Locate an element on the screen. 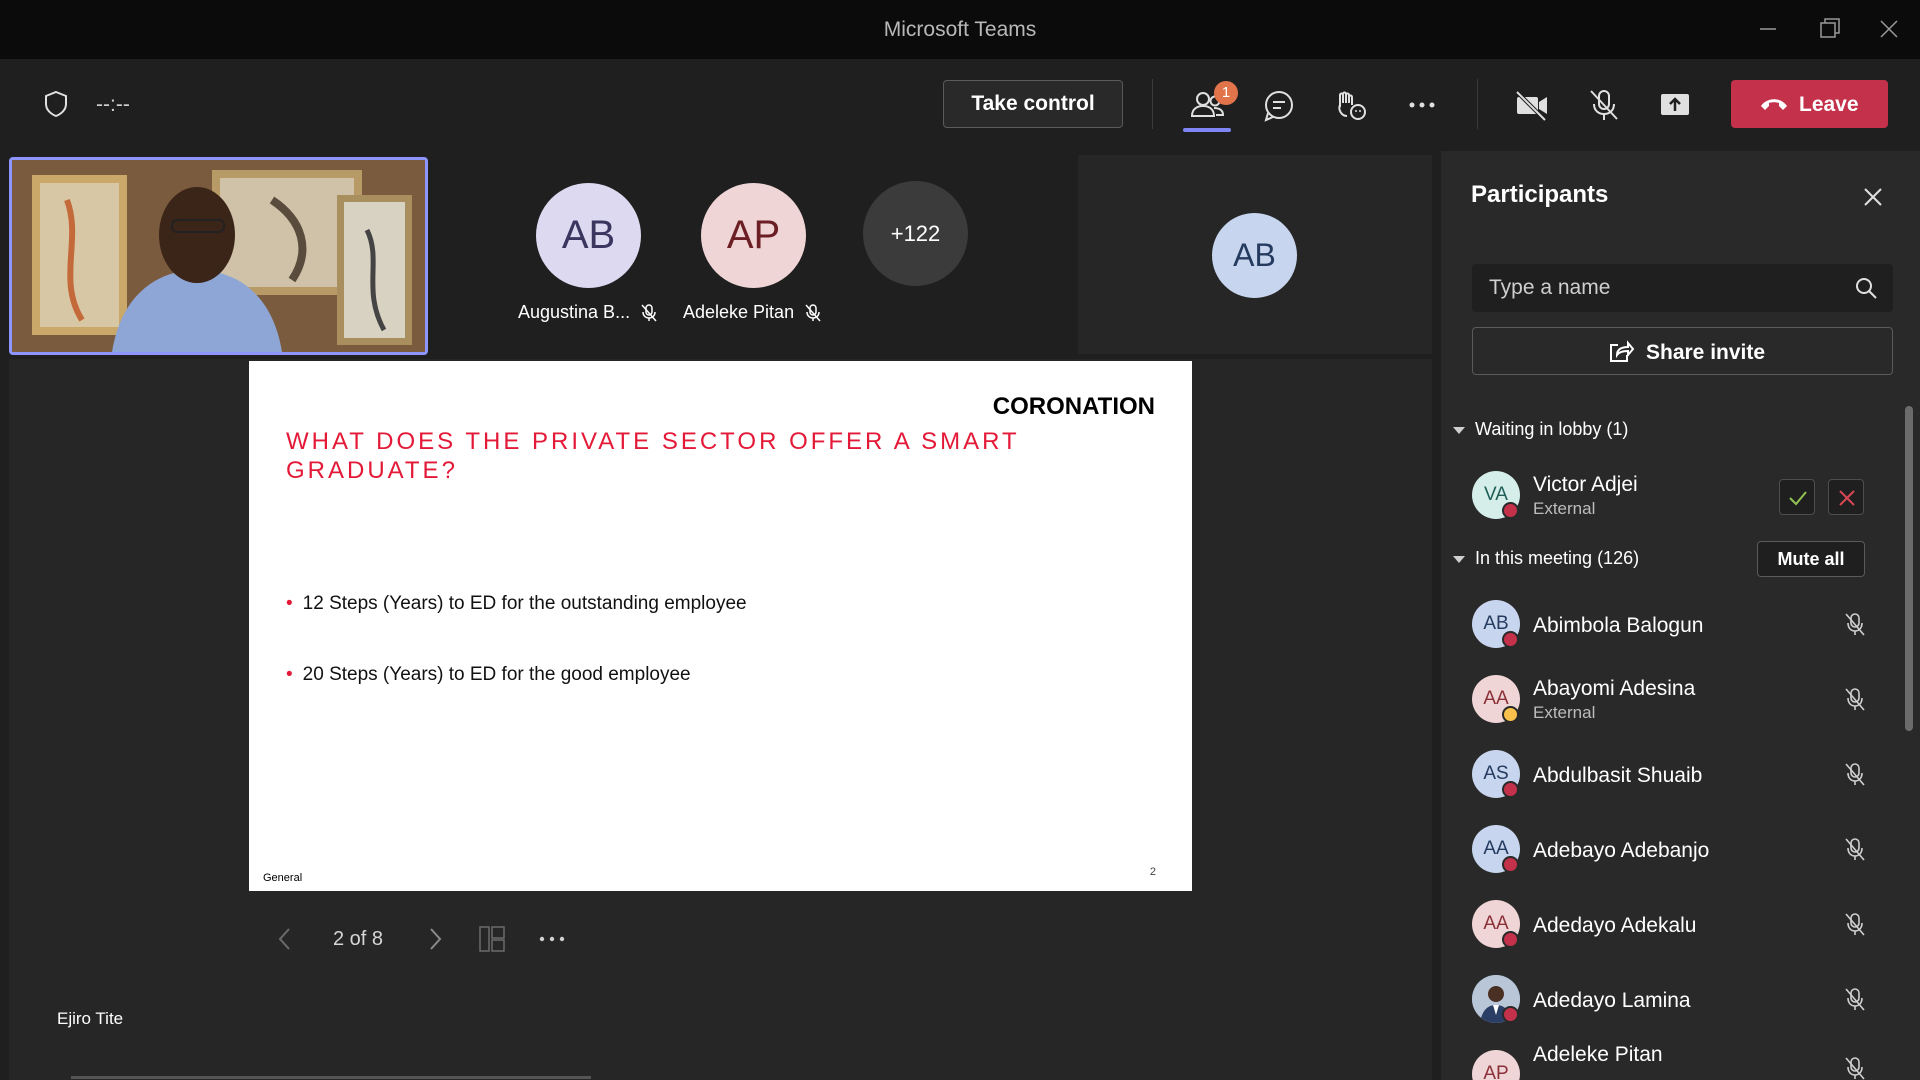 Image resolution: width=1920 pixels, height=1080 pixels. window-title: Microsoft Teams is located at coordinates (960, 29).